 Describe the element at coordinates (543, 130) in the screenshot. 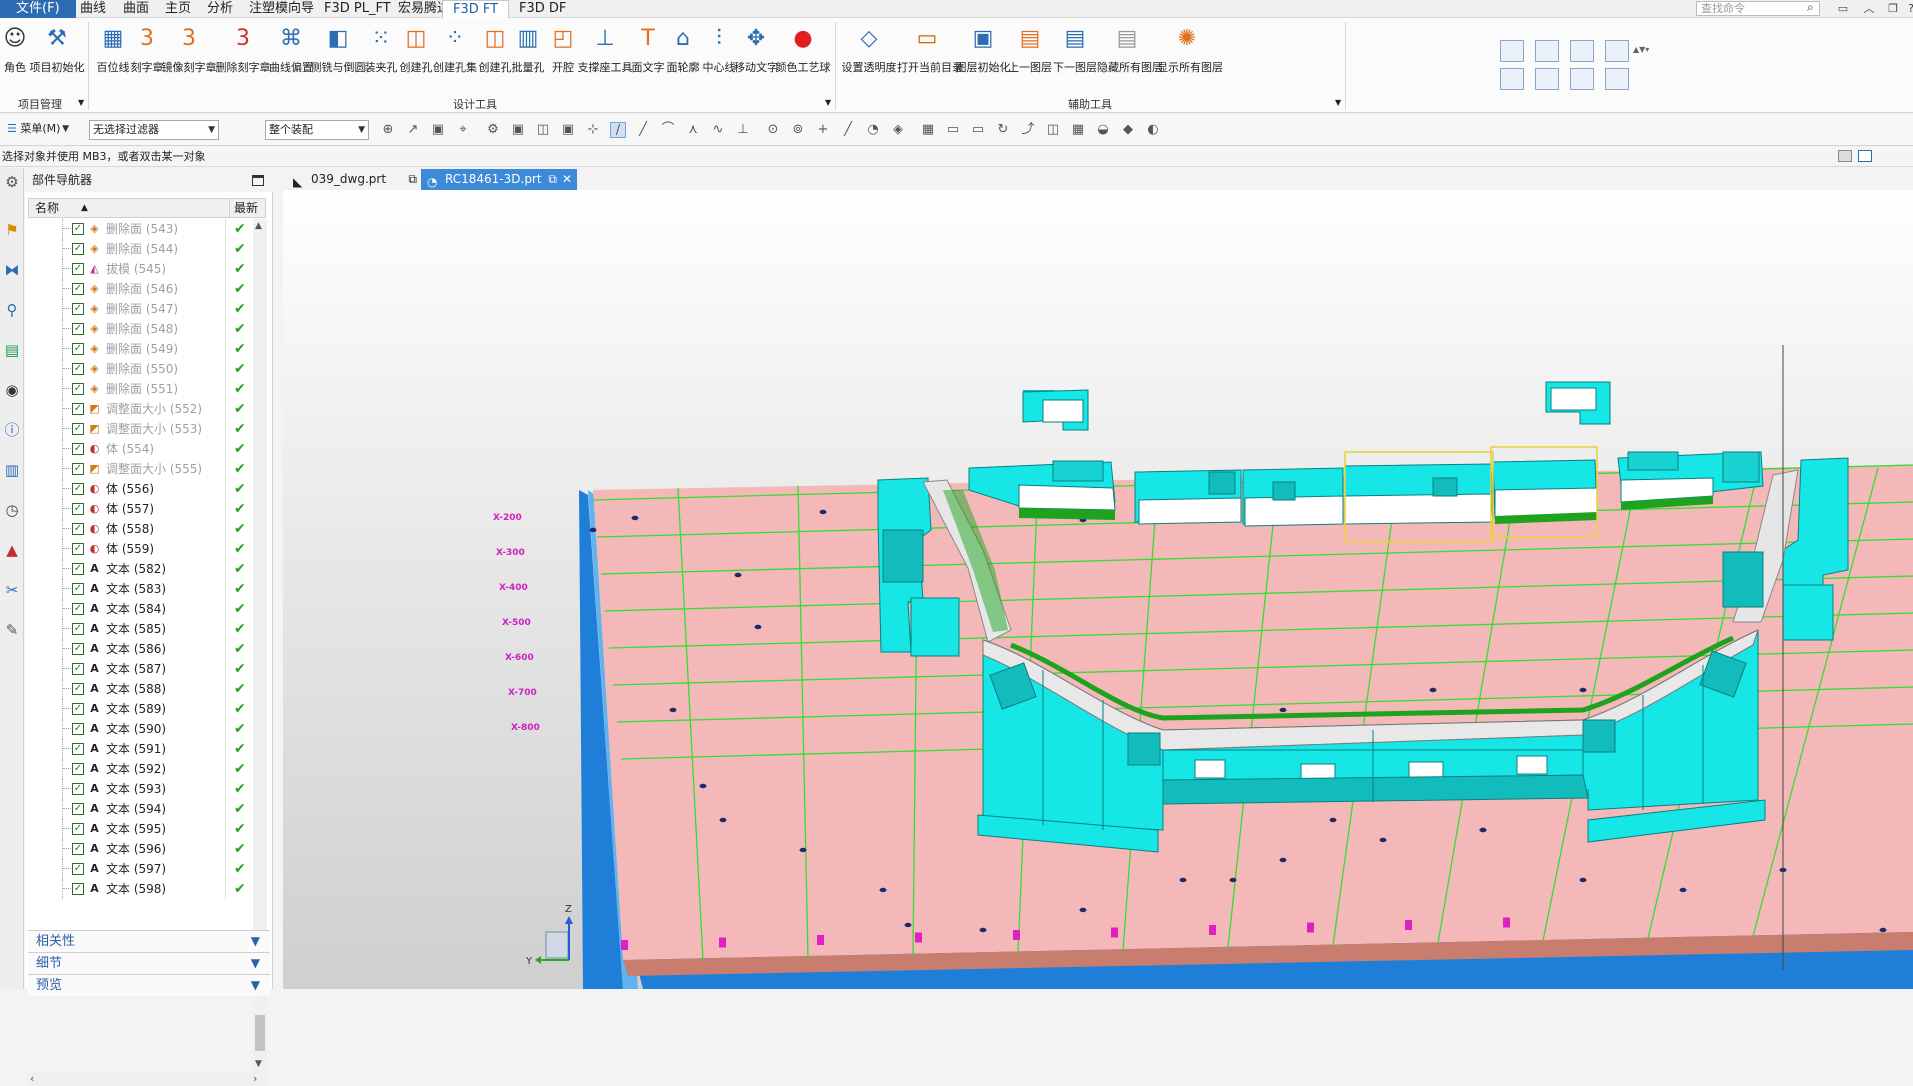

I see `snap-tool-icon-6: ◫` at that location.